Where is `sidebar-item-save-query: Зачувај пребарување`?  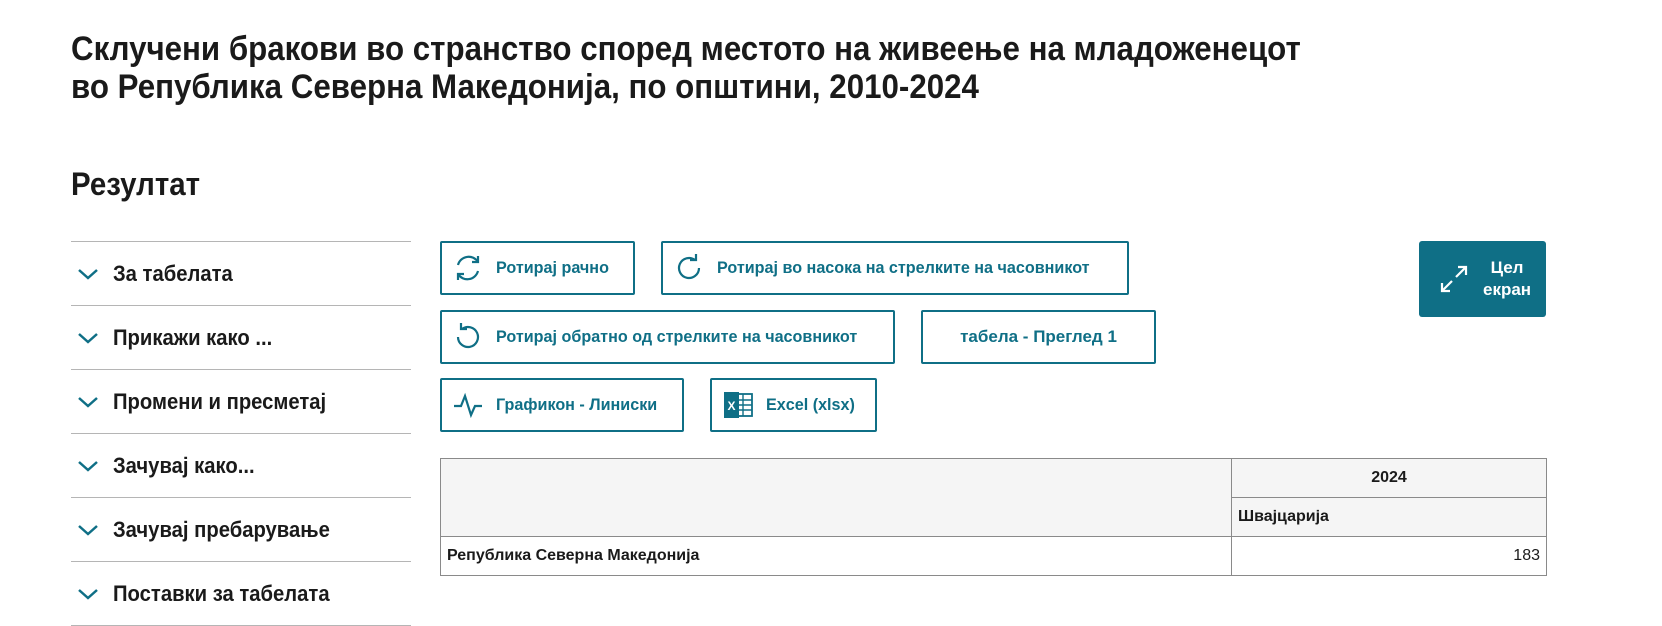 sidebar-item-save-query: Зачувај пребарување is located at coordinates (241, 530).